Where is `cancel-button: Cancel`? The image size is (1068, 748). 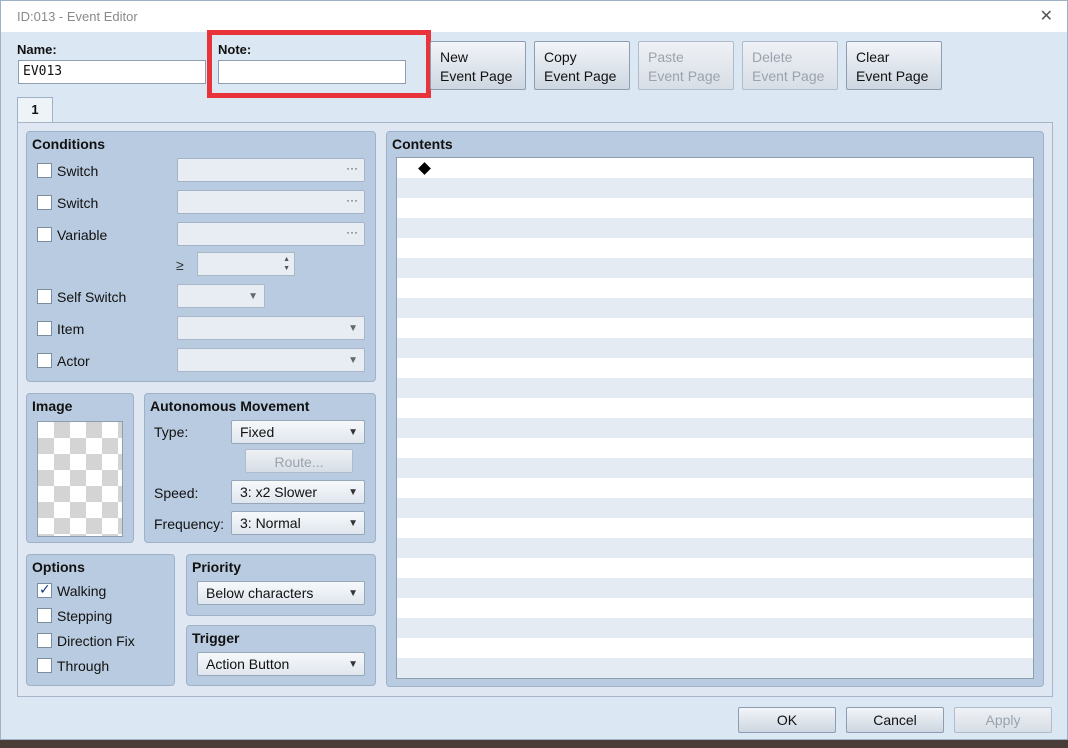 cancel-button: Cancel is located at coordinates (895, 720).